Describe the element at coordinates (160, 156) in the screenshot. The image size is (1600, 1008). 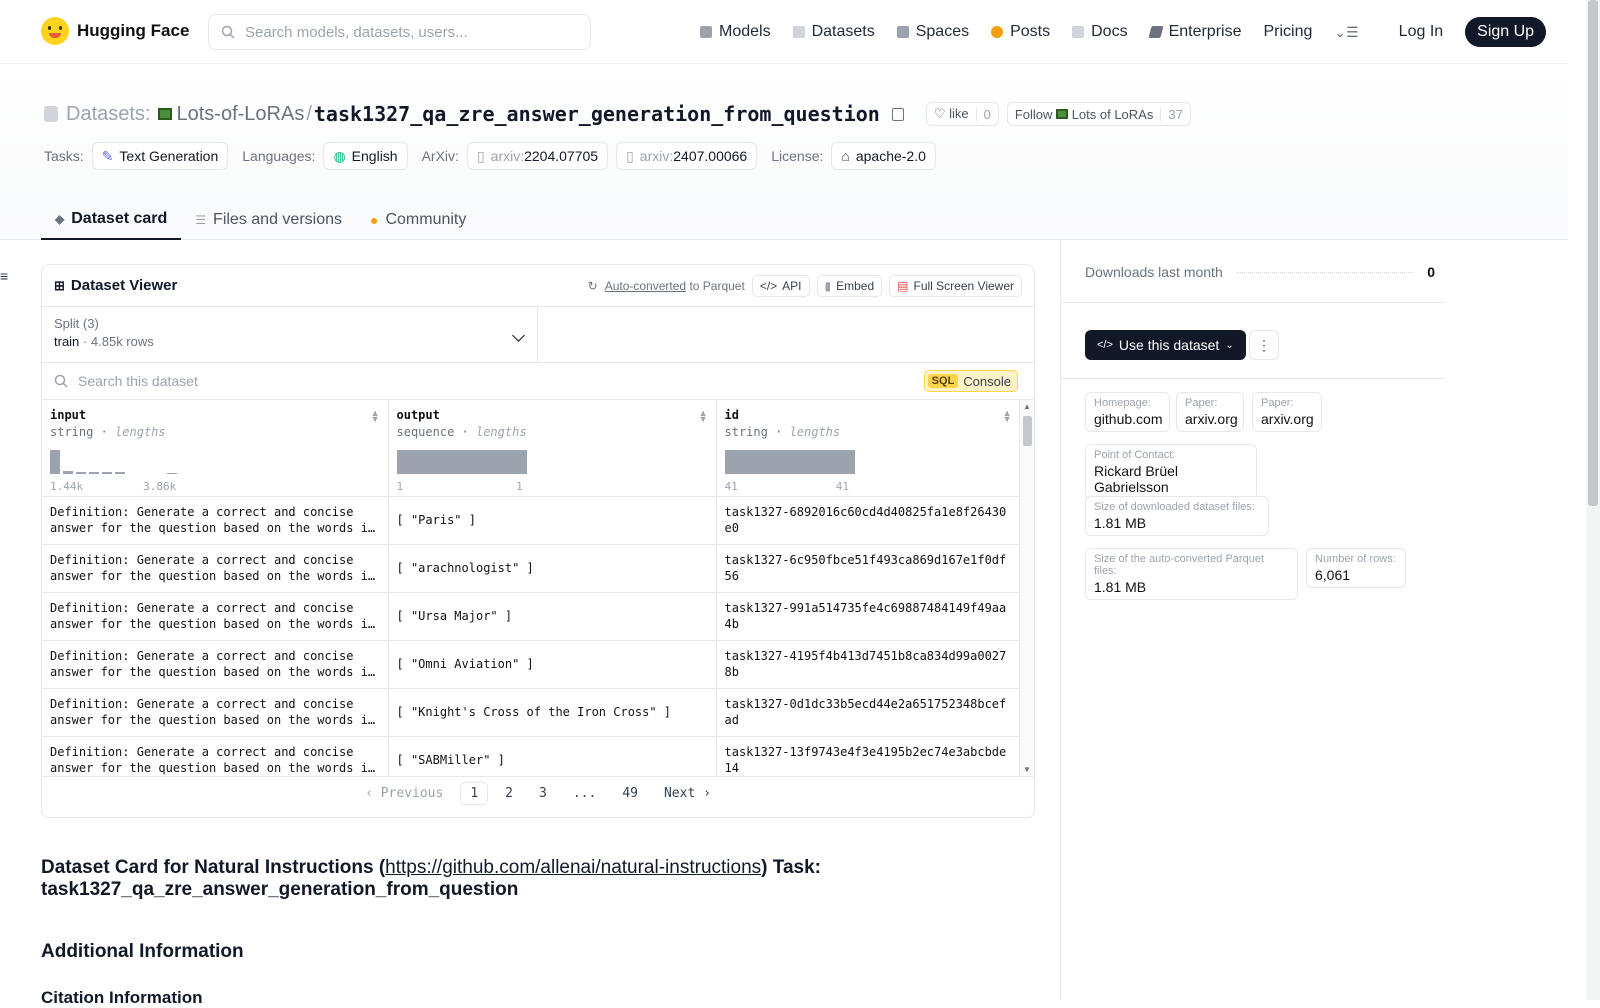
I see `tag-task: ✎ Text Generation` at that location.